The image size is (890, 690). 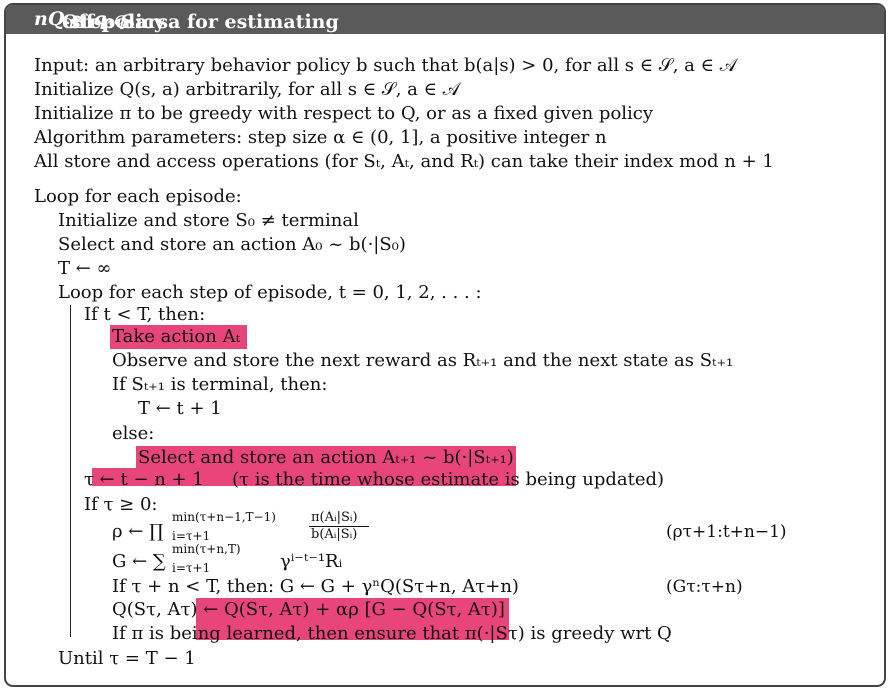 I want to click on T-assign-line: T ← t + 1, so click(x=180, y=408).